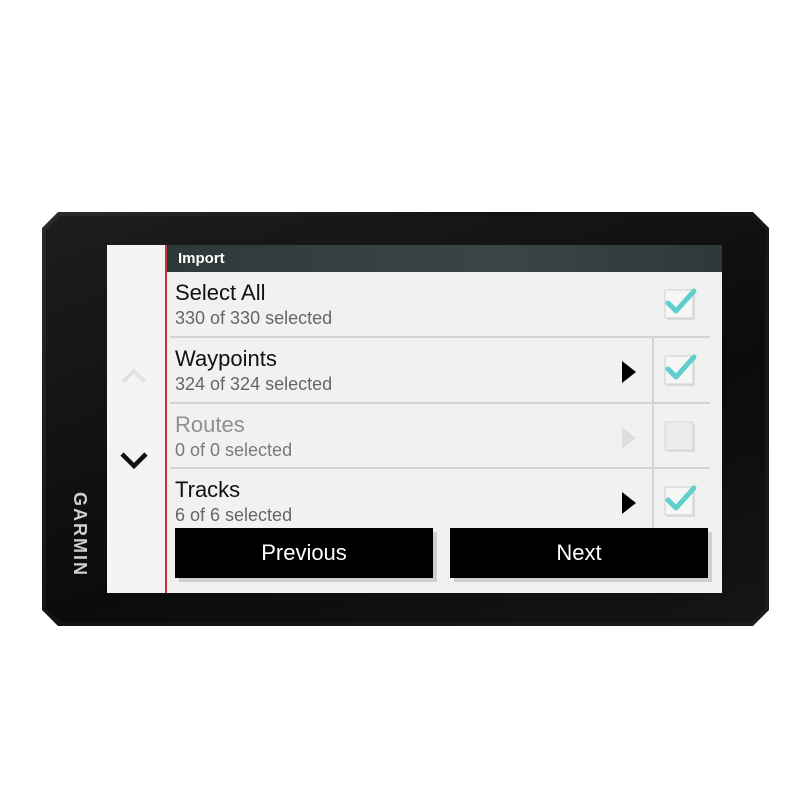 The height and width of the screenshot is (800, 800). What do you see at coordinates (444, 436) in the screenshot?
I see `list-item-routes: Routes 0 of 0 selected` at bounding box center [444, 436].